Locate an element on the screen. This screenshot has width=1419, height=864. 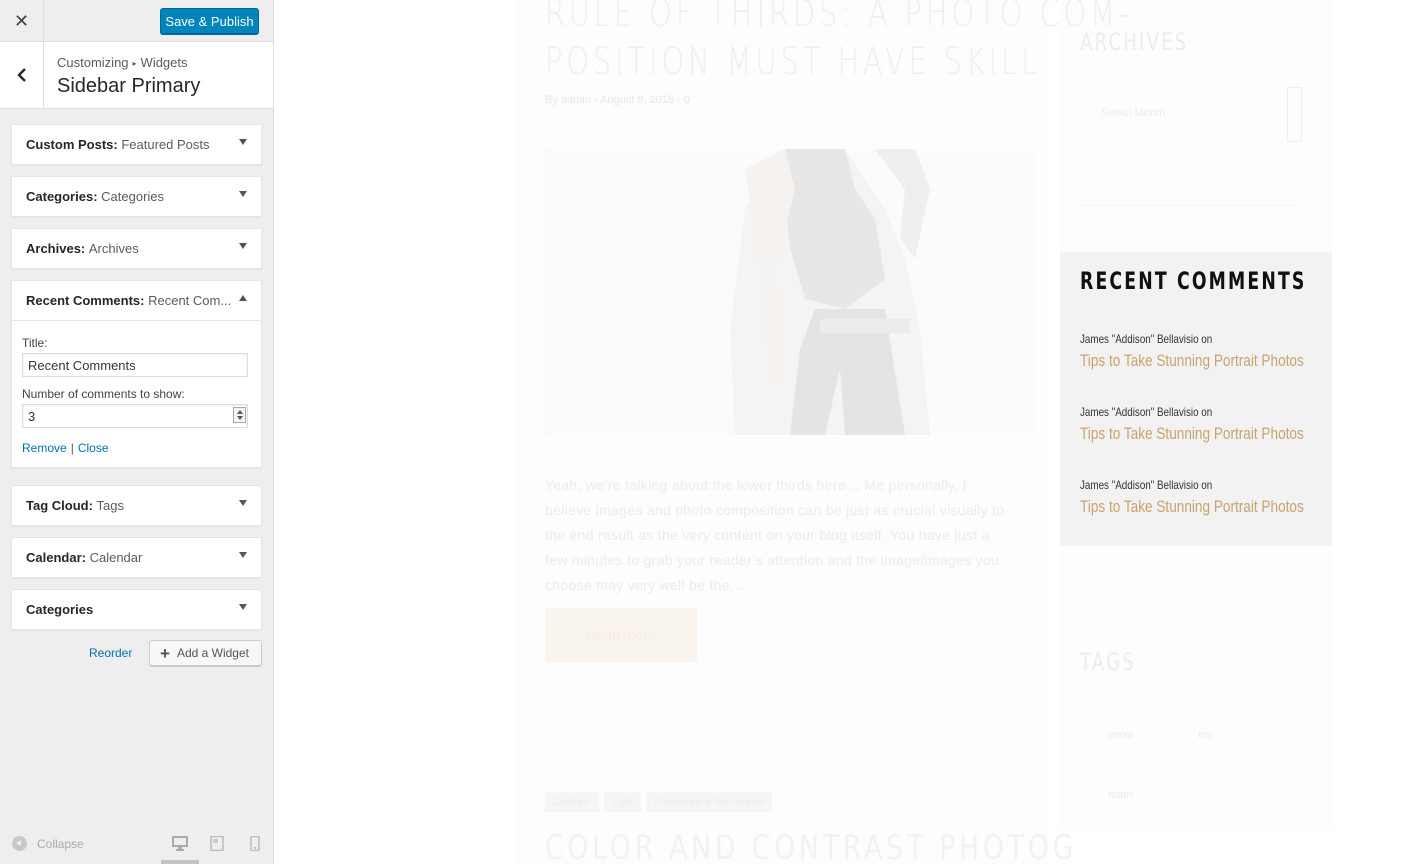
category-chip: Light is located at coordinates (622, 802).